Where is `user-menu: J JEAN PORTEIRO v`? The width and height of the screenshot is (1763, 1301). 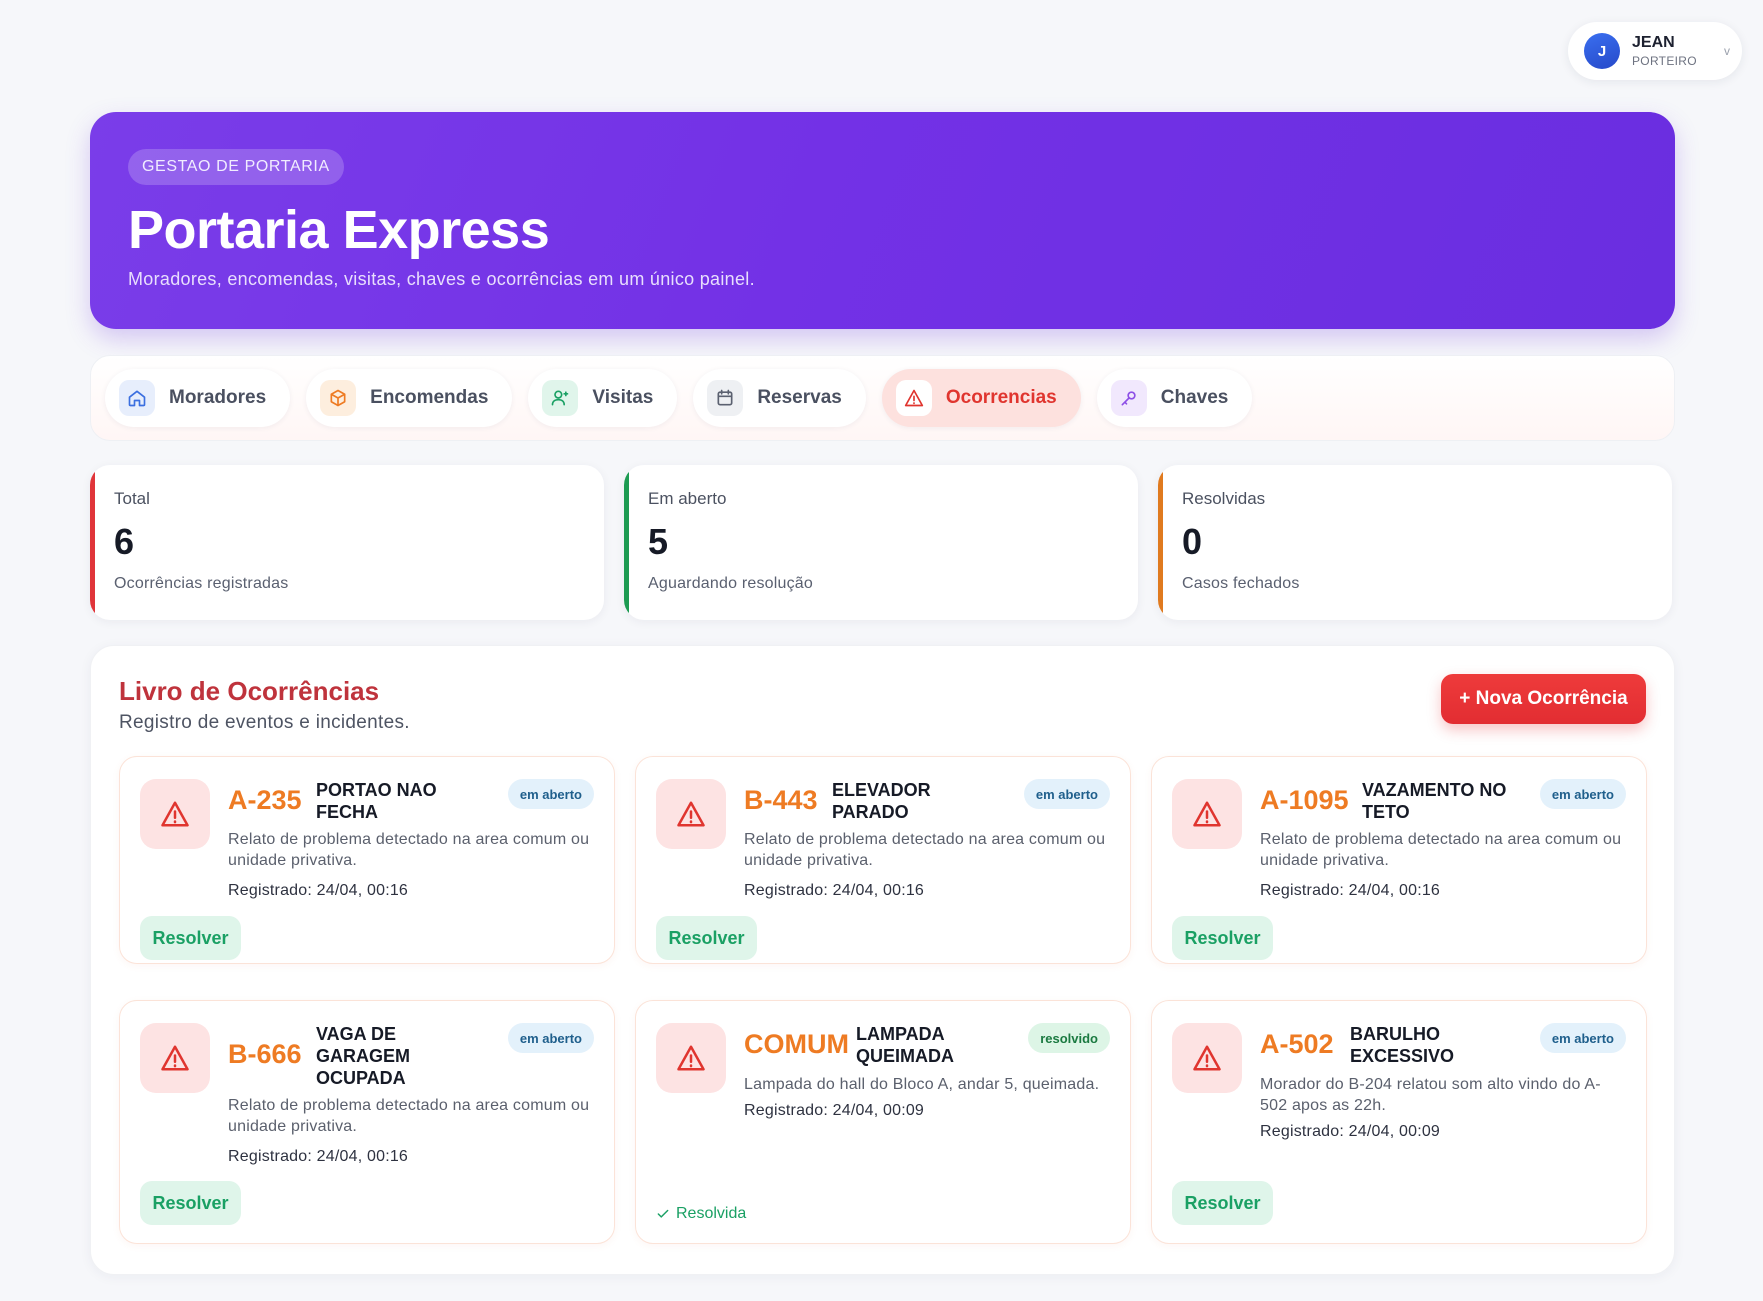
user-menu: J JEAN PORTEIRO v is located at coordinates (1655, 51).